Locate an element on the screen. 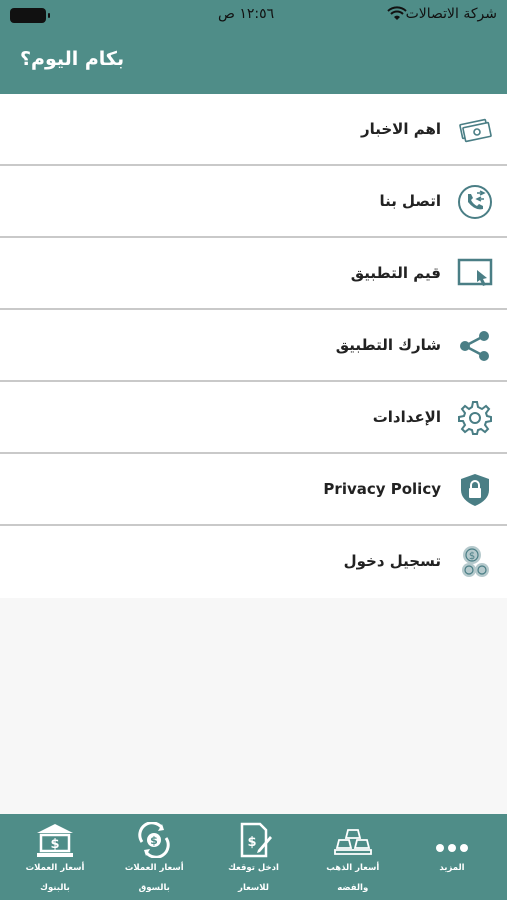  tab-bank-rates: $ أسعار العملات بالبنوك is located at coordinates (55, 857).